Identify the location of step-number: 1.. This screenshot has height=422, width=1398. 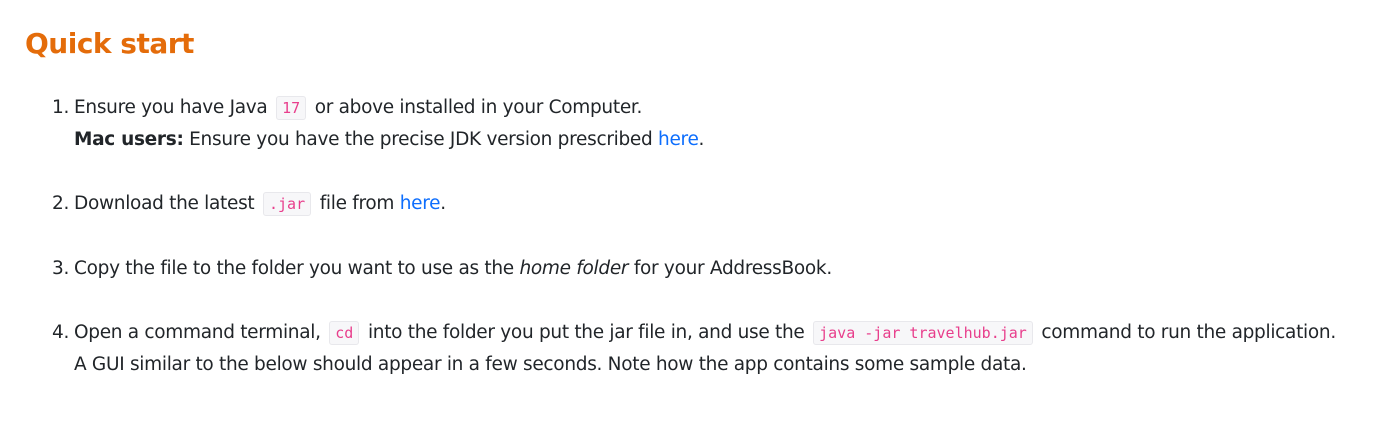
(61, 107).